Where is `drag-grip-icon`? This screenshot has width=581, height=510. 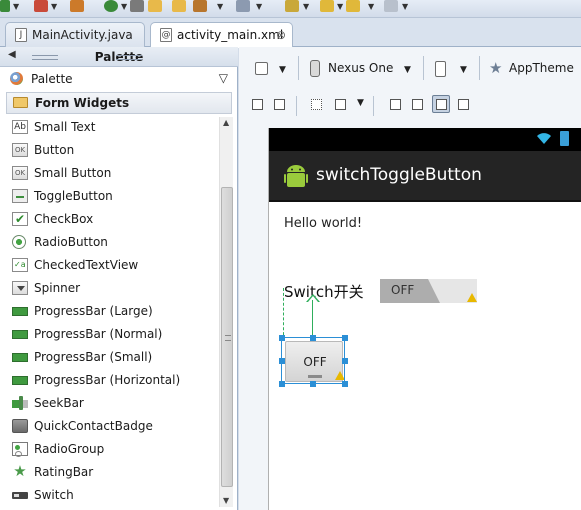 drag-grip-icon is located at coordinates (129, 57).